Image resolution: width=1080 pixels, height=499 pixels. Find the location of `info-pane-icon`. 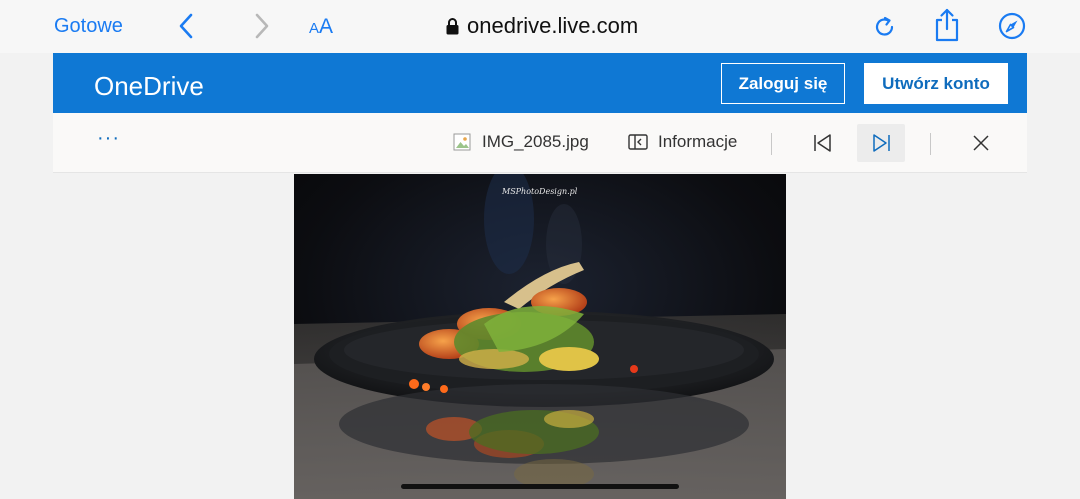

info-pane-icon is located at coordinates (638, 142).